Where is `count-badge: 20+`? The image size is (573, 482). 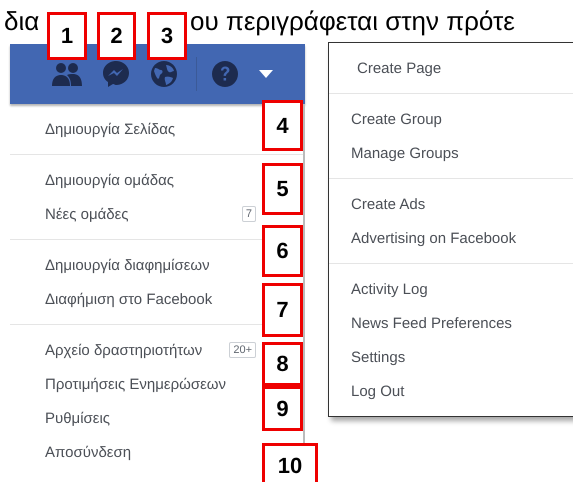
count-badge: 20+ is located at coordinates (242, 350).